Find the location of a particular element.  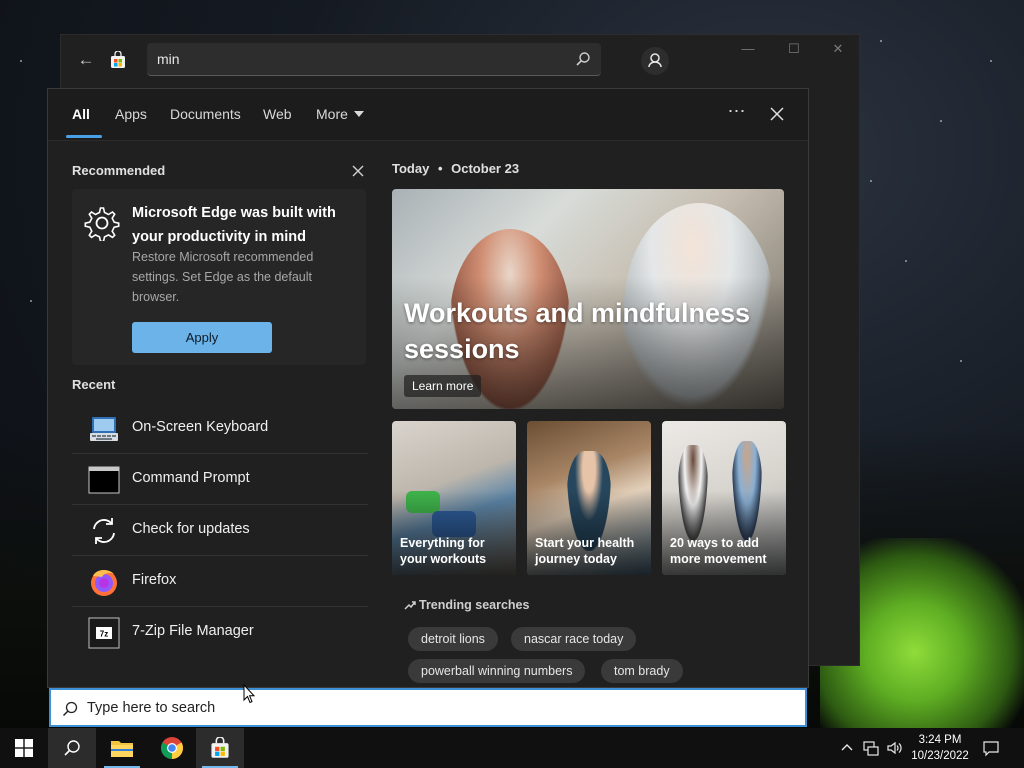

chevron-up-icon is located at coordinates (847, 748).